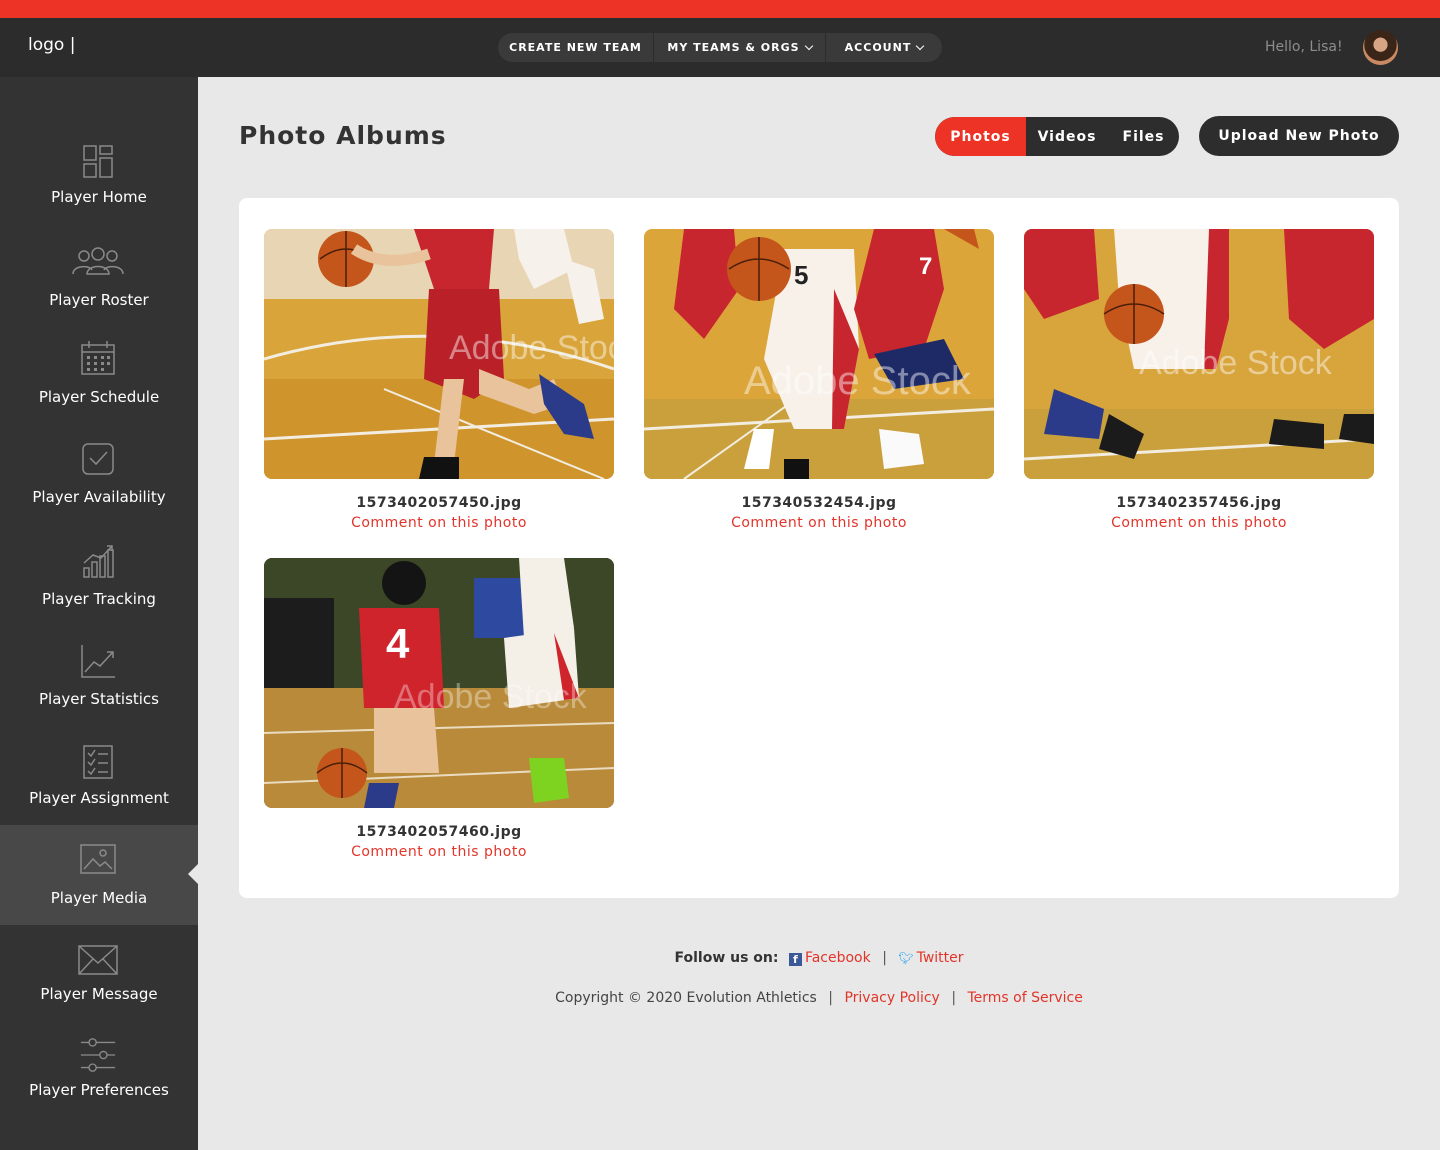 Image resolution: width=1440 pixels, height=1150 pixels. I want to click on users-icon, so click(98, 261).